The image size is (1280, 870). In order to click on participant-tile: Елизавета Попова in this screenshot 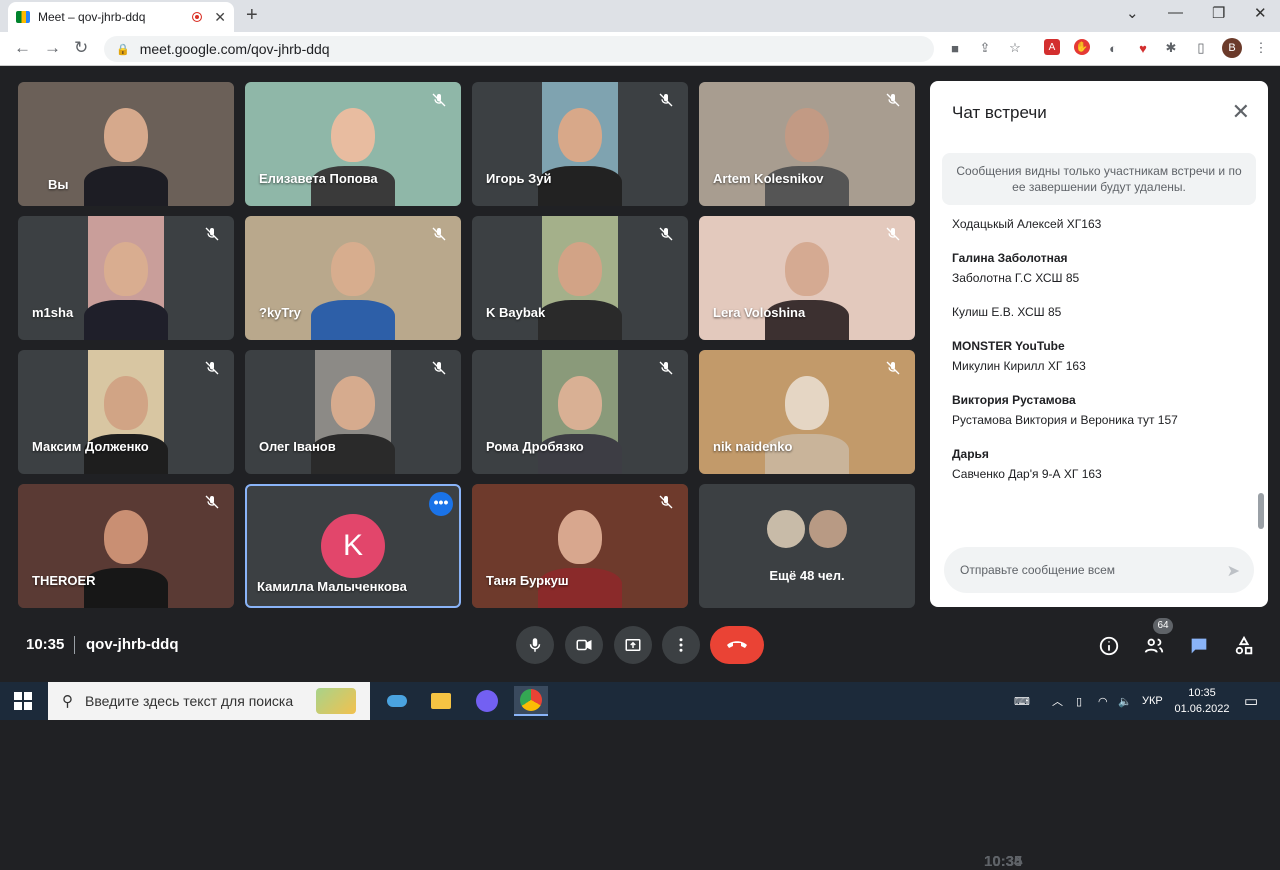, I will do `click(353, 144)`.